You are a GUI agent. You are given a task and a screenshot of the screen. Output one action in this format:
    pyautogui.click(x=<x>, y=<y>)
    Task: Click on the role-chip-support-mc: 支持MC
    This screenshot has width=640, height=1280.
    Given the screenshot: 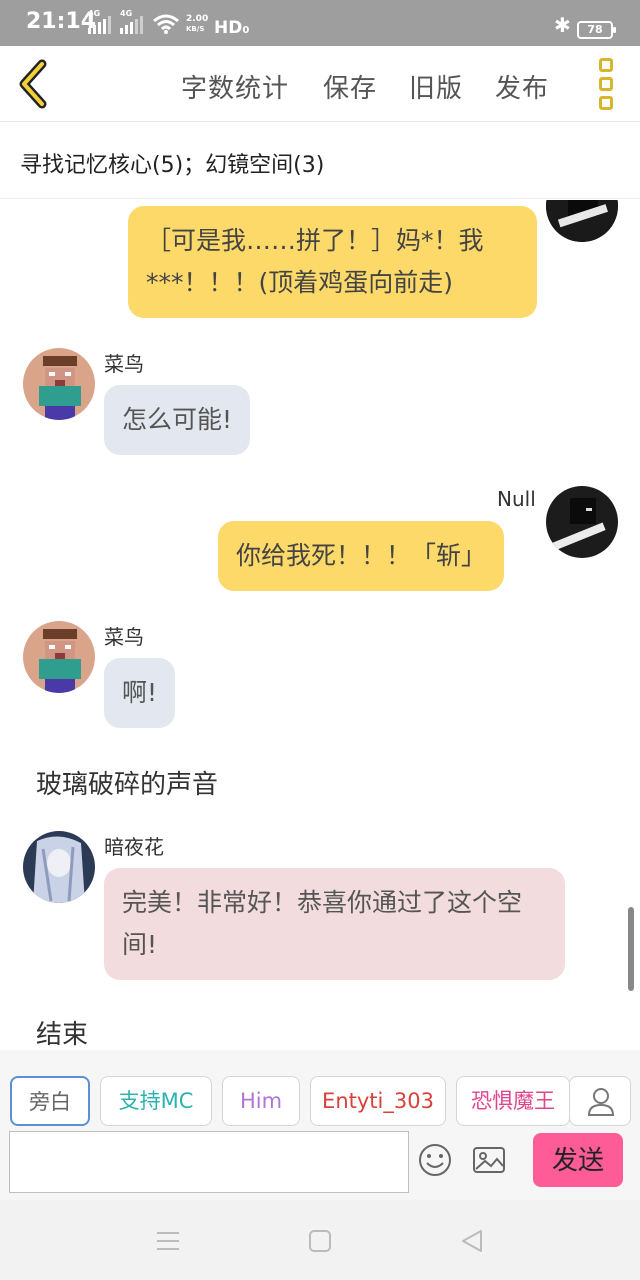 What is the action you would take?
    pyautogui.click(x=156, y=1101)
    